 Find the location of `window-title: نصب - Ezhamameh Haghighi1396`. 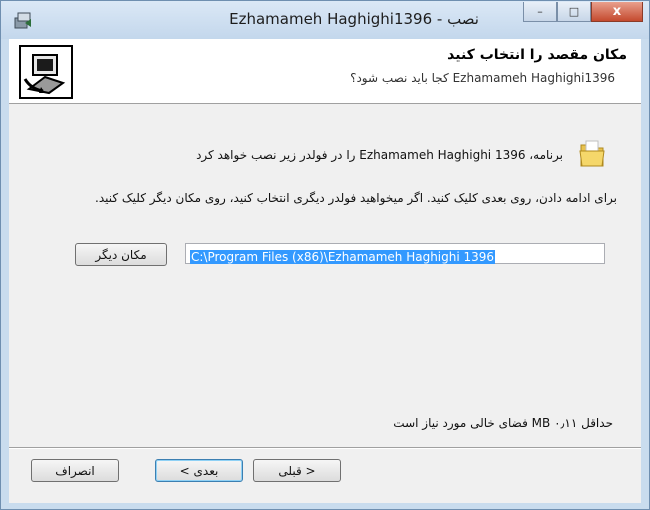

window-title: نصب - Ezhamameh Haghighi1396 is located at coordinates (354, 19).